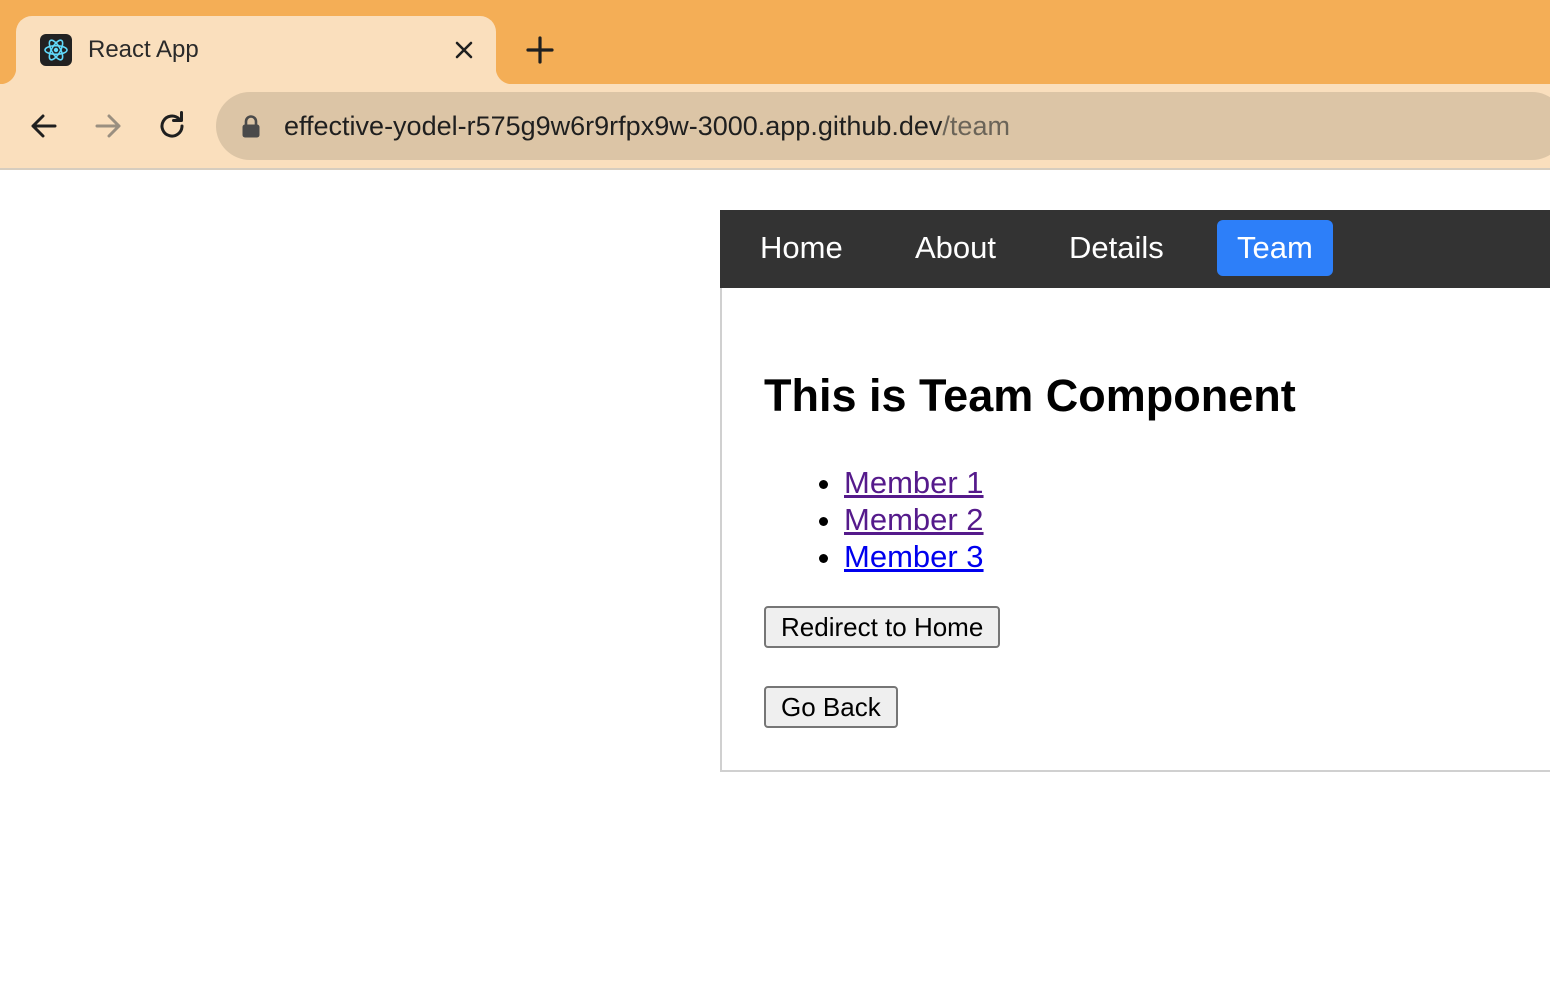  I want to click on tab-title: React App, so click(143, 49).